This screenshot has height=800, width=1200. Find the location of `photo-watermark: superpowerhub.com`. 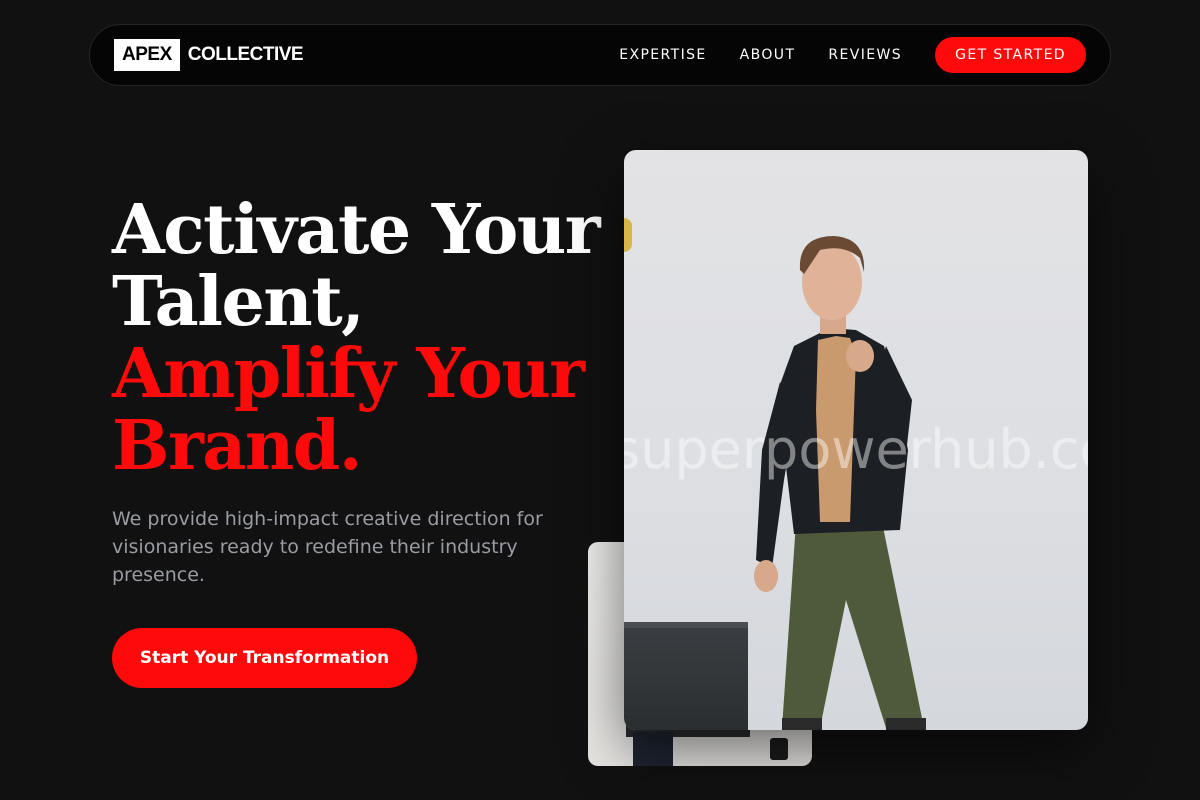

photo-watermark: superpowerhub.com is located at coordinates (856, 449).